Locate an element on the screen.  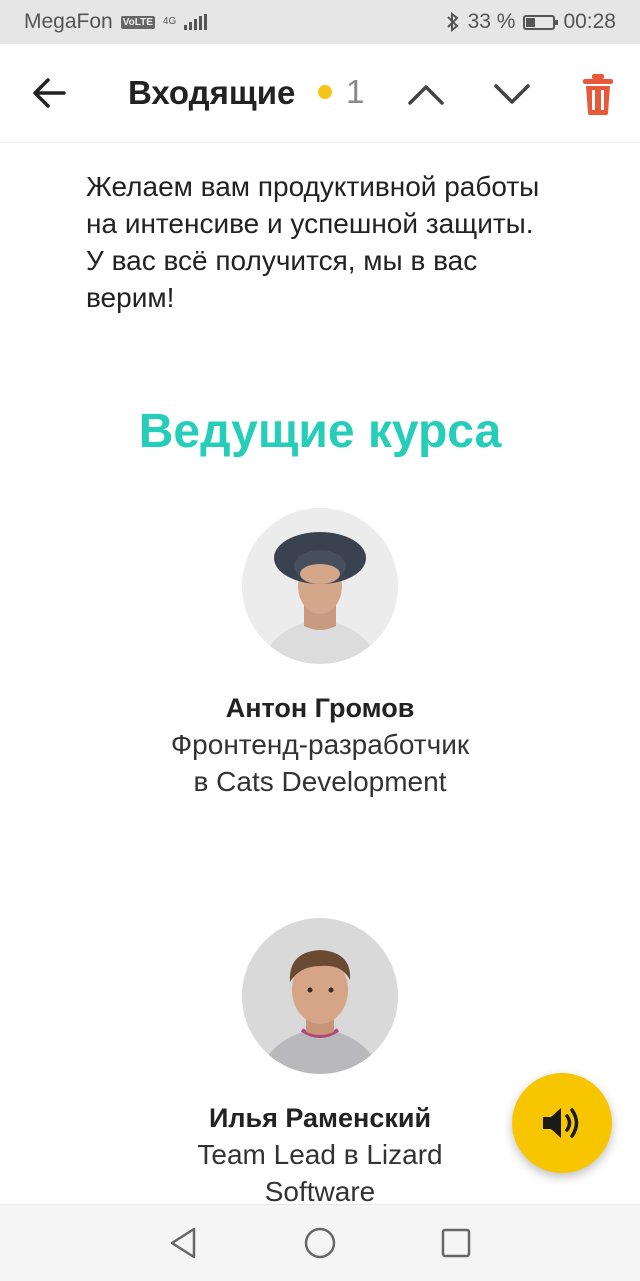
speaker-name: Антон Громов is located at coordinates (320, 708).